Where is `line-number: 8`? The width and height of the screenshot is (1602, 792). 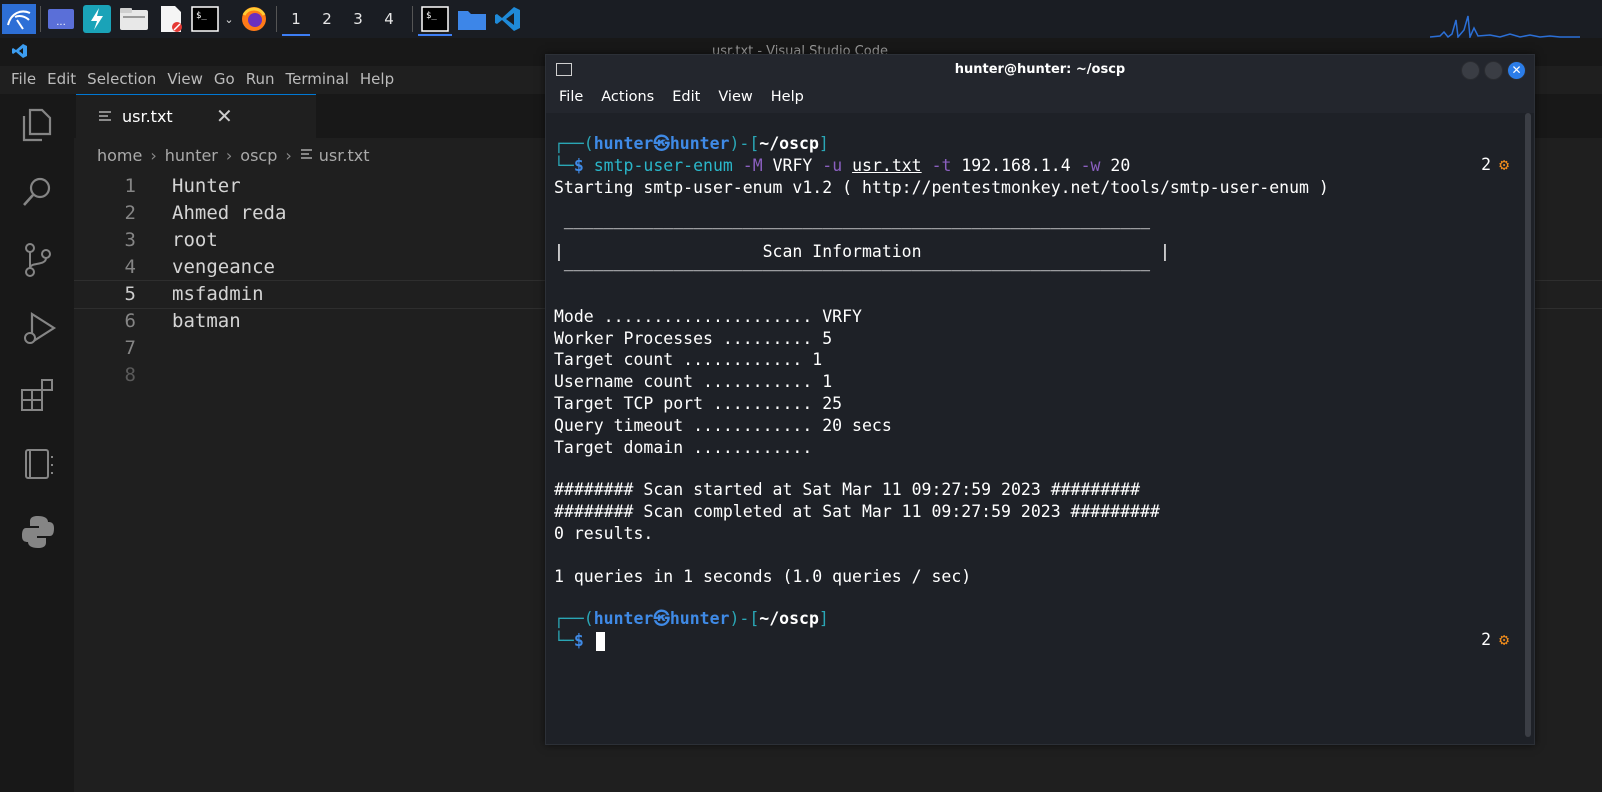
line-number: 8 is located at coordinates (130, 375).